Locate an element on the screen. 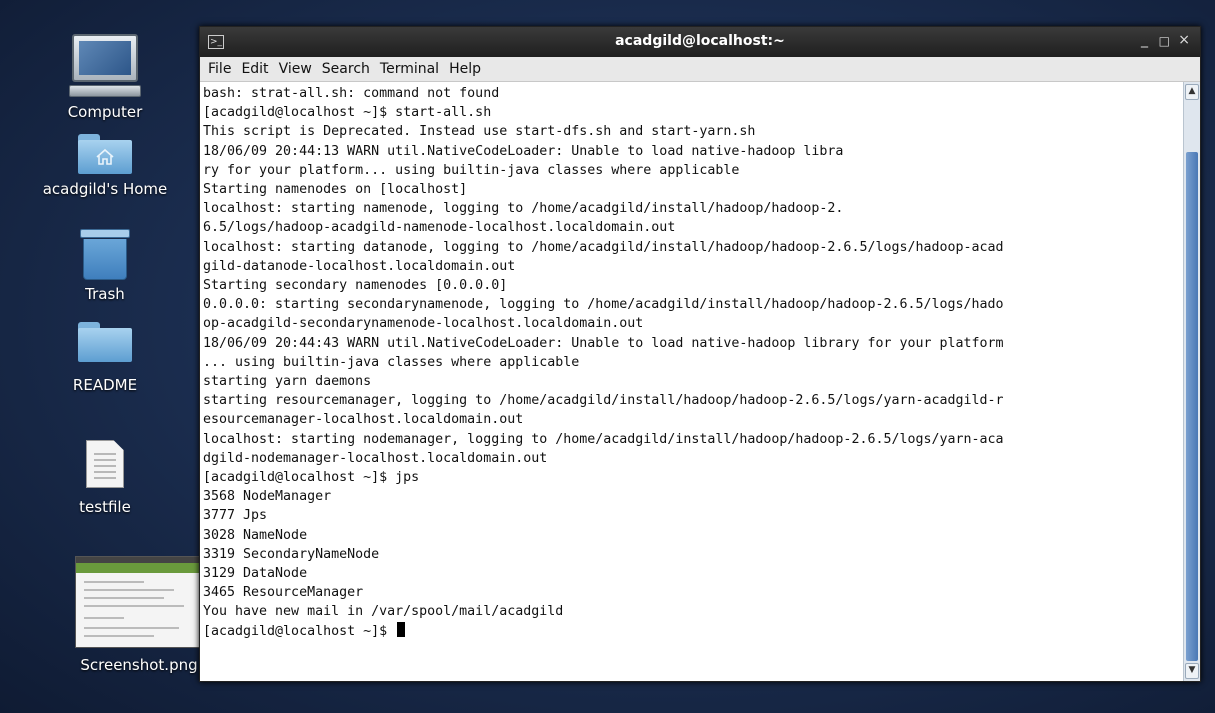  trash-label: Trash is located at coordinates (105, 294).